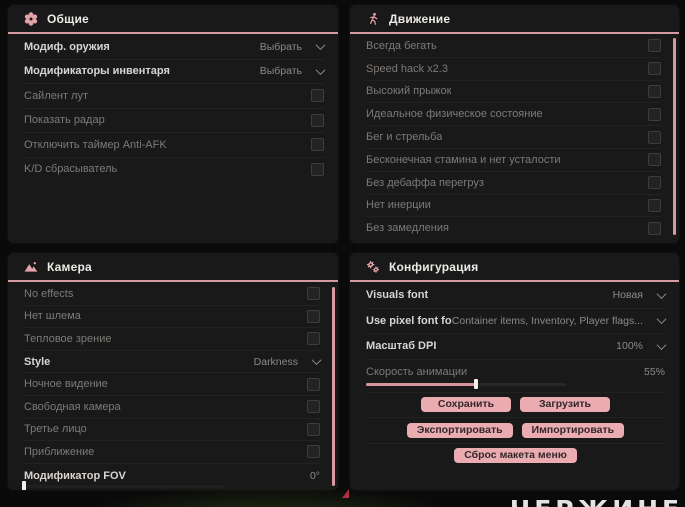 This screenshot has width=685, height=507. I want to click on panel-config-header: Конфигурация, so click(514, 267).